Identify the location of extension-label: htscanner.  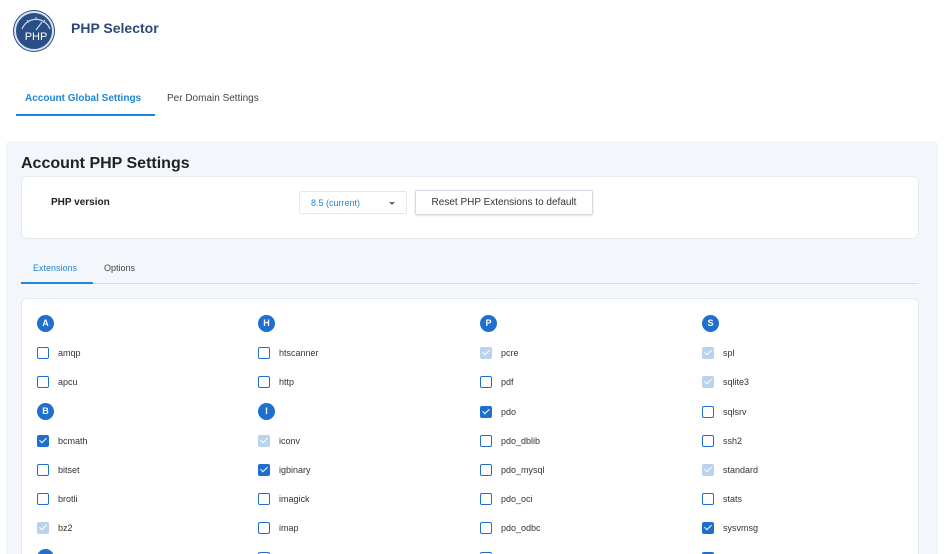
(299, 353).